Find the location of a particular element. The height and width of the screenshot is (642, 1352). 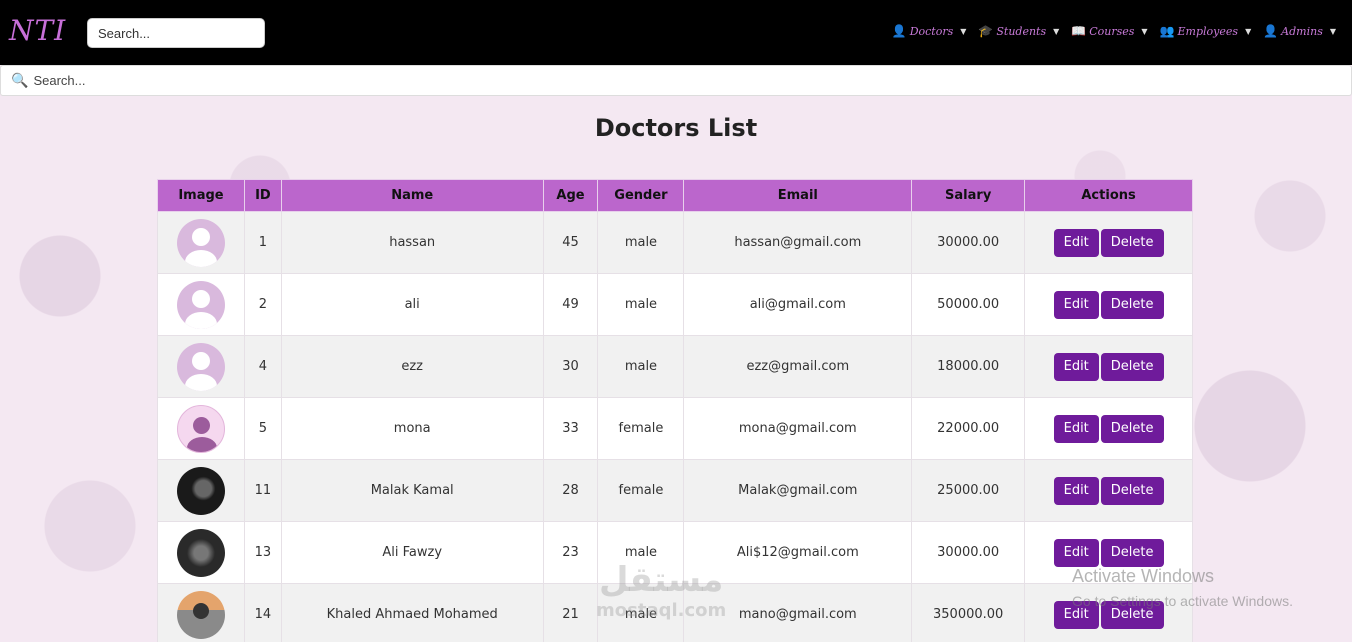

nav-item-employees: 👥 Employees ▼ is located at coordinates (1206, 31).